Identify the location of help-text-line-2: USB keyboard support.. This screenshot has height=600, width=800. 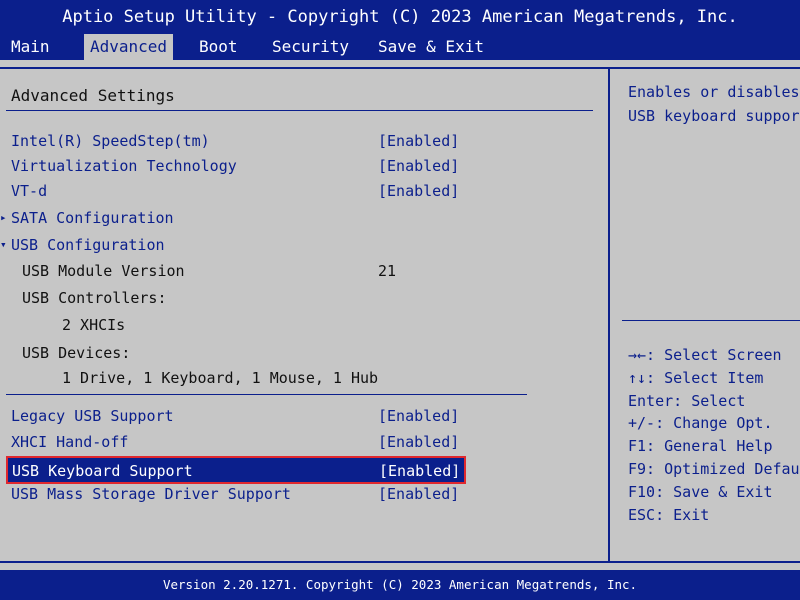
(714, 116).